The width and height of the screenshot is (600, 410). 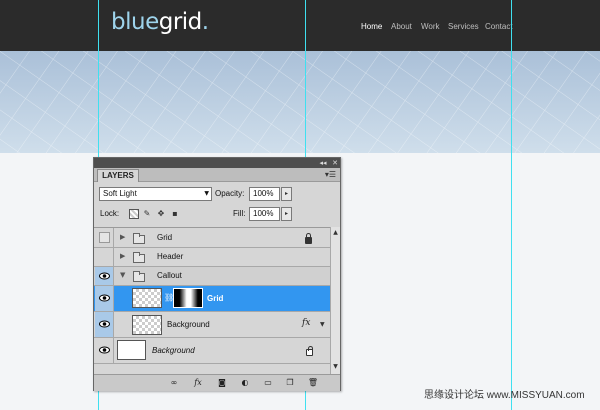 I want to click on adjustment-layer-icon: ◐, so click(x=245, y=383).